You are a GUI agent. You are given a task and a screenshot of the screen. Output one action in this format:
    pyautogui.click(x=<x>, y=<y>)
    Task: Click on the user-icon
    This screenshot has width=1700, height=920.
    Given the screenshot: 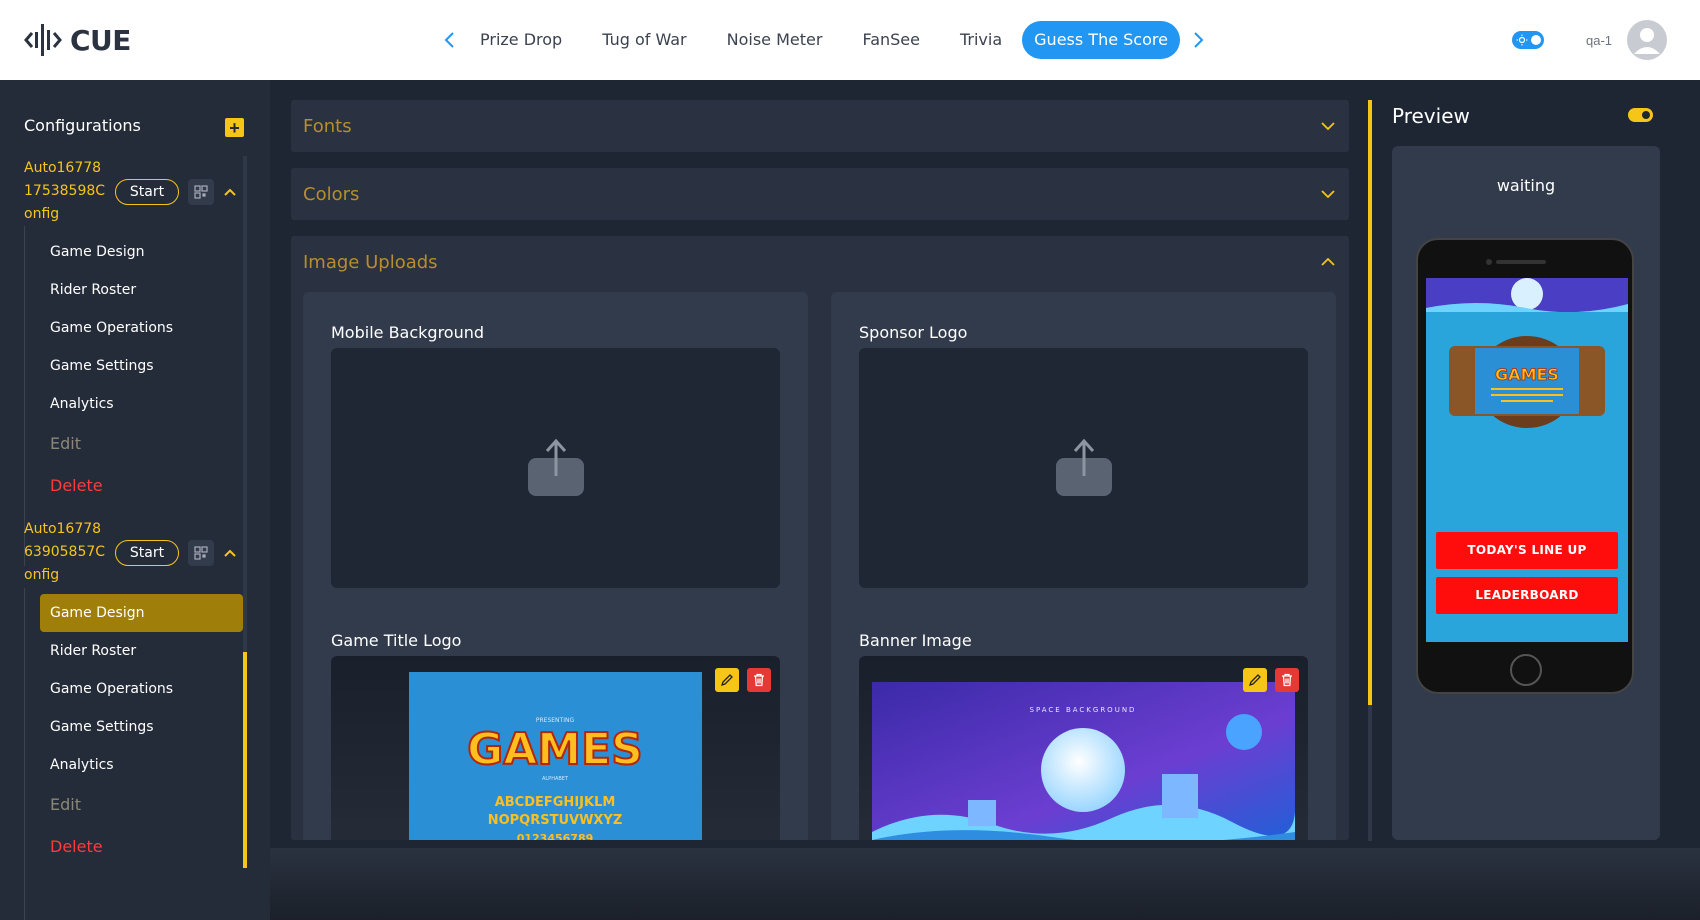 What is the action you would take?
    pyautogui.click(x=1647, y=41)
    